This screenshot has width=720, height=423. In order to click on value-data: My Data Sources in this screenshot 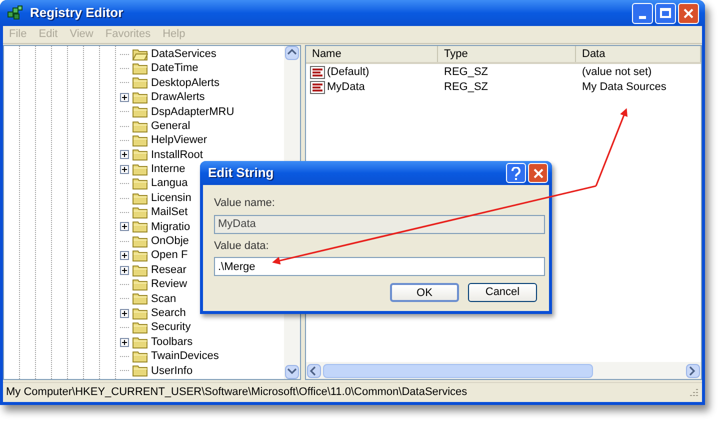, I will do `click(623, 88)`.